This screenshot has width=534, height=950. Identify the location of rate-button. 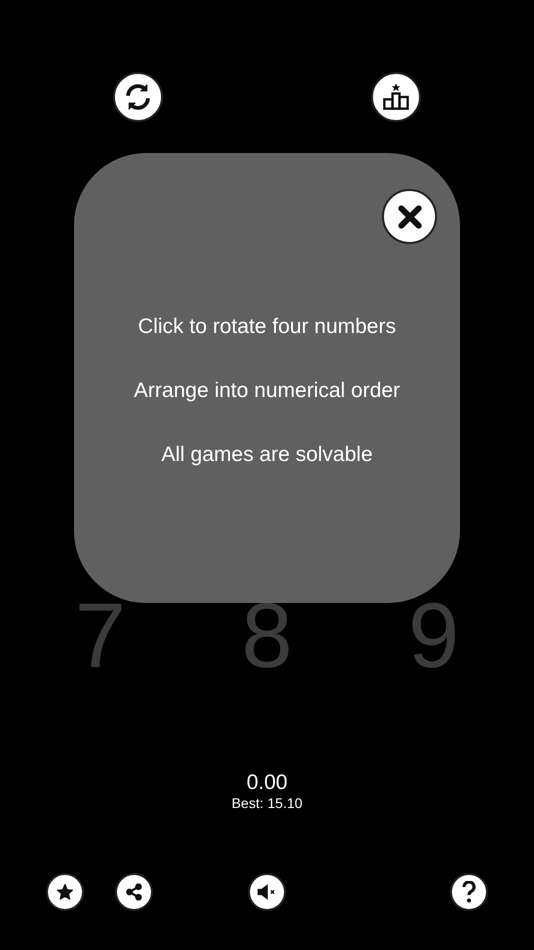
(65, 892).